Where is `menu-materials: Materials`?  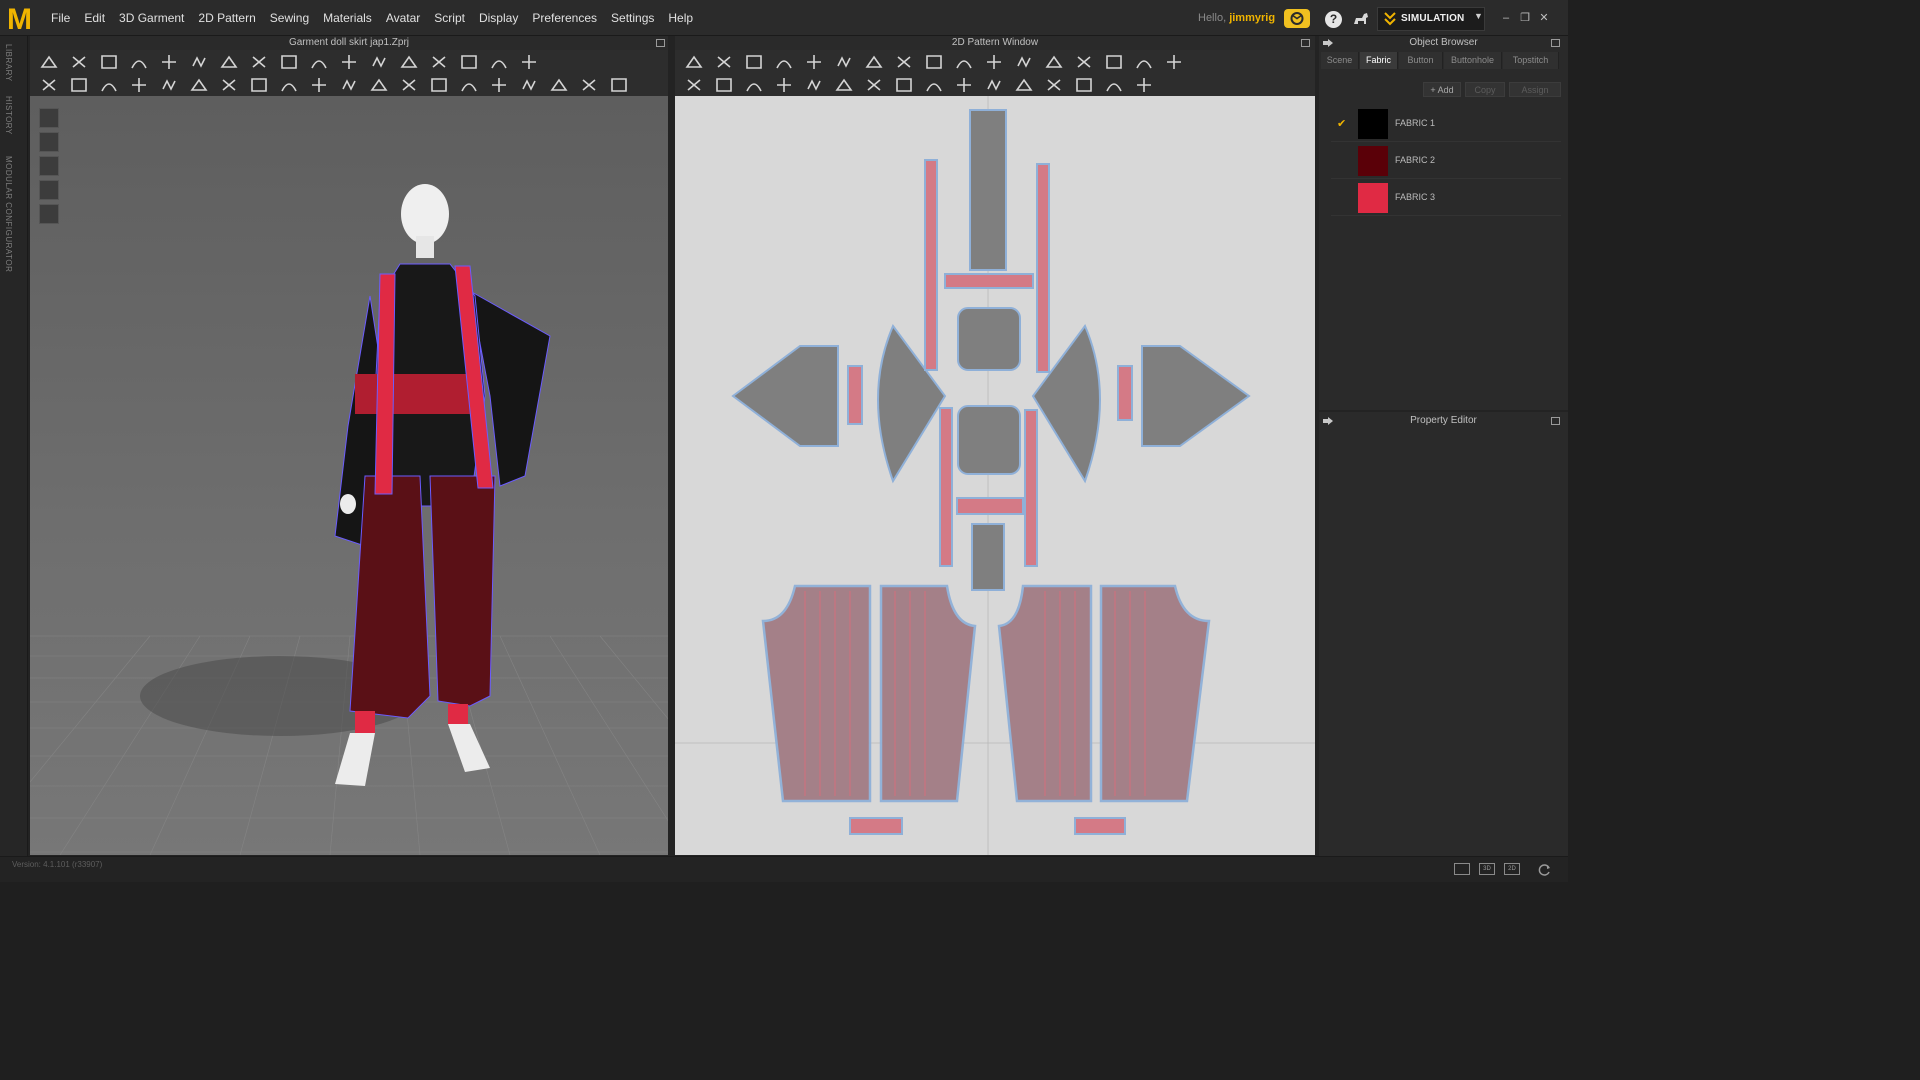
menu-materials: Materials is located at coordinates (347, 18).